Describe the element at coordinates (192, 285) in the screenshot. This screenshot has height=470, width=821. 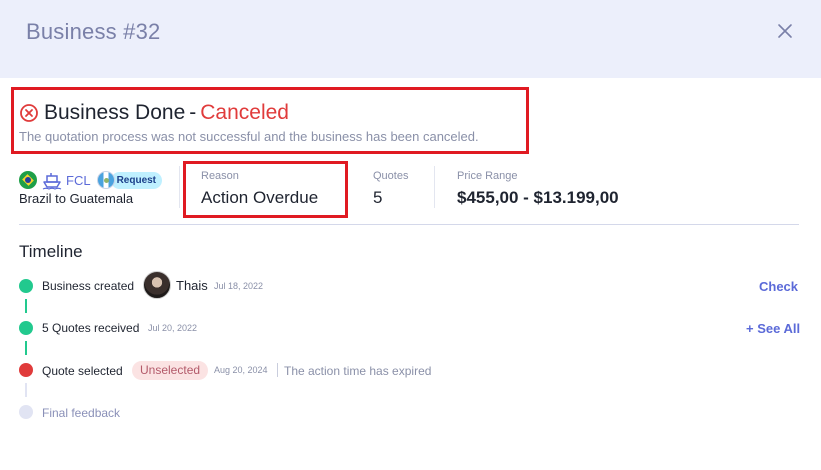
I see `user-name: Thais` at that location.